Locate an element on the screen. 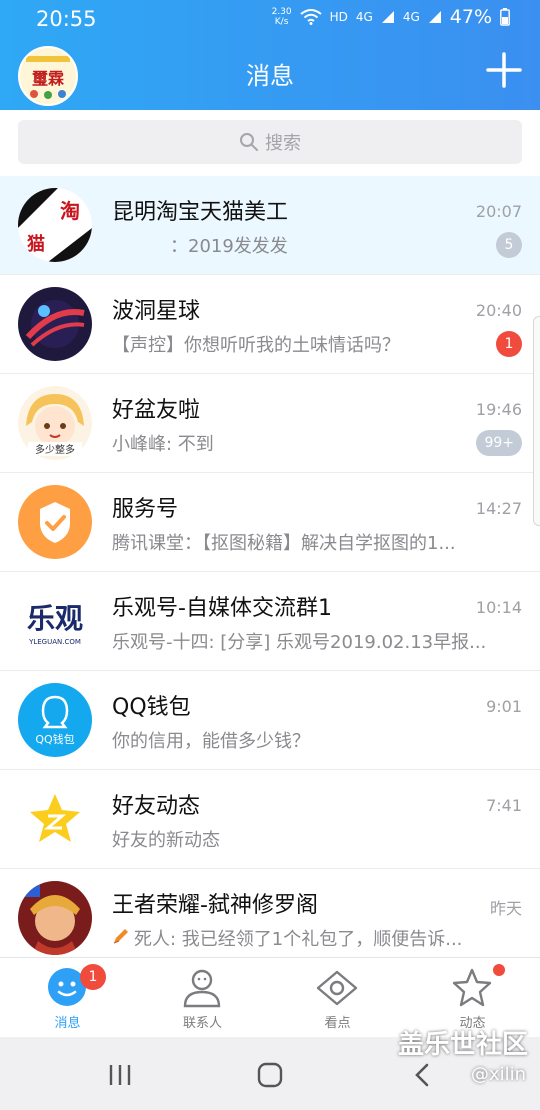 This screenshot has width=540, height=1110. tab-badge: 1 is located at coordinates (93, 977).